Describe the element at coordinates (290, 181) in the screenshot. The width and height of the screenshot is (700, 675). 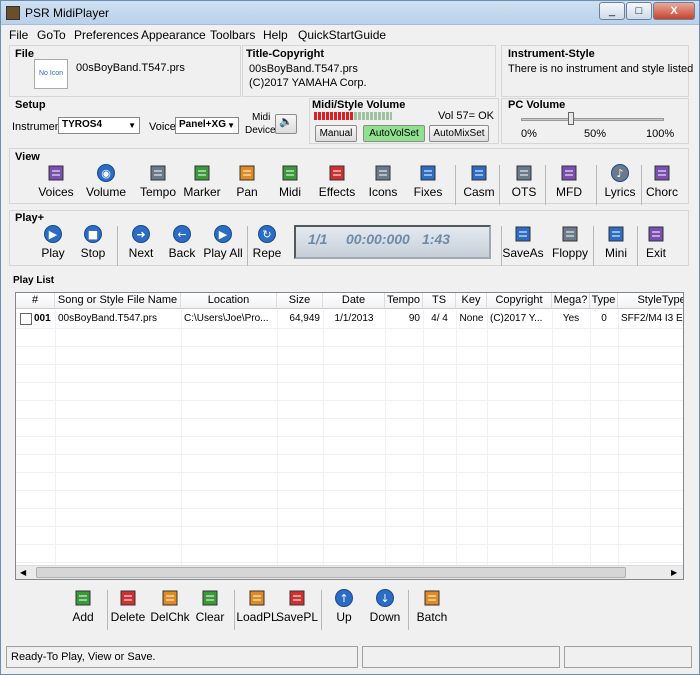
I see `view-midi-button: Midi` at that location.